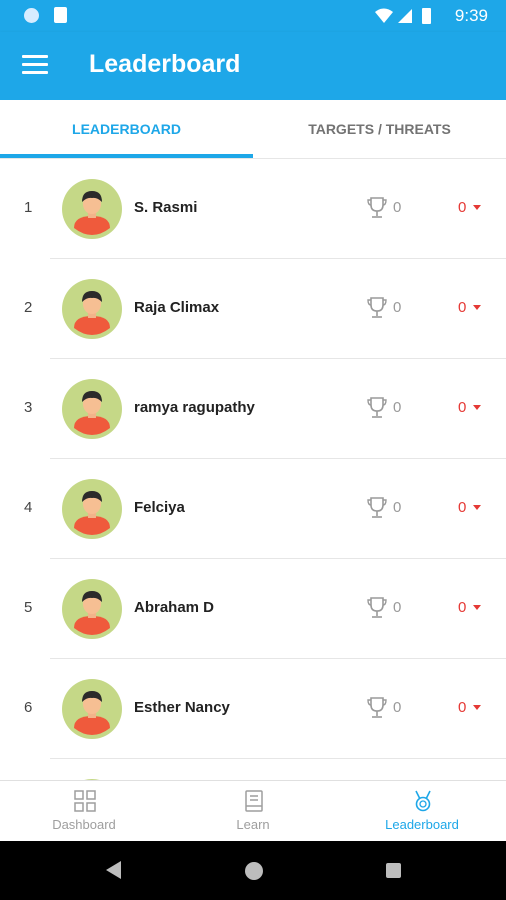 This screenshot has width=506, height=900. I want to click on status-bar: 9:39, so click(253, 16).